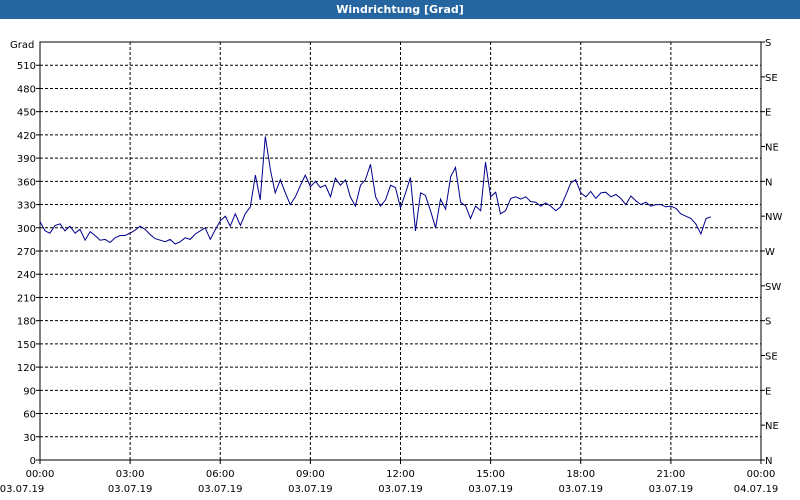  I want to click on y-tick-label: 510, so click(26, 66).